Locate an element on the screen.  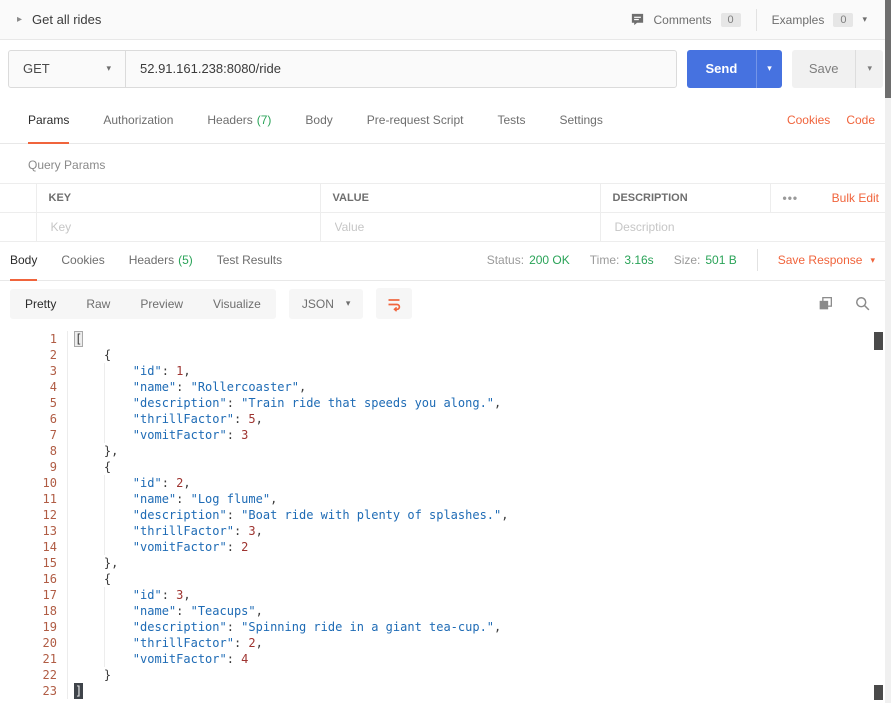
line-content: "name": "Log flume", is located at coordinates (172, 499).